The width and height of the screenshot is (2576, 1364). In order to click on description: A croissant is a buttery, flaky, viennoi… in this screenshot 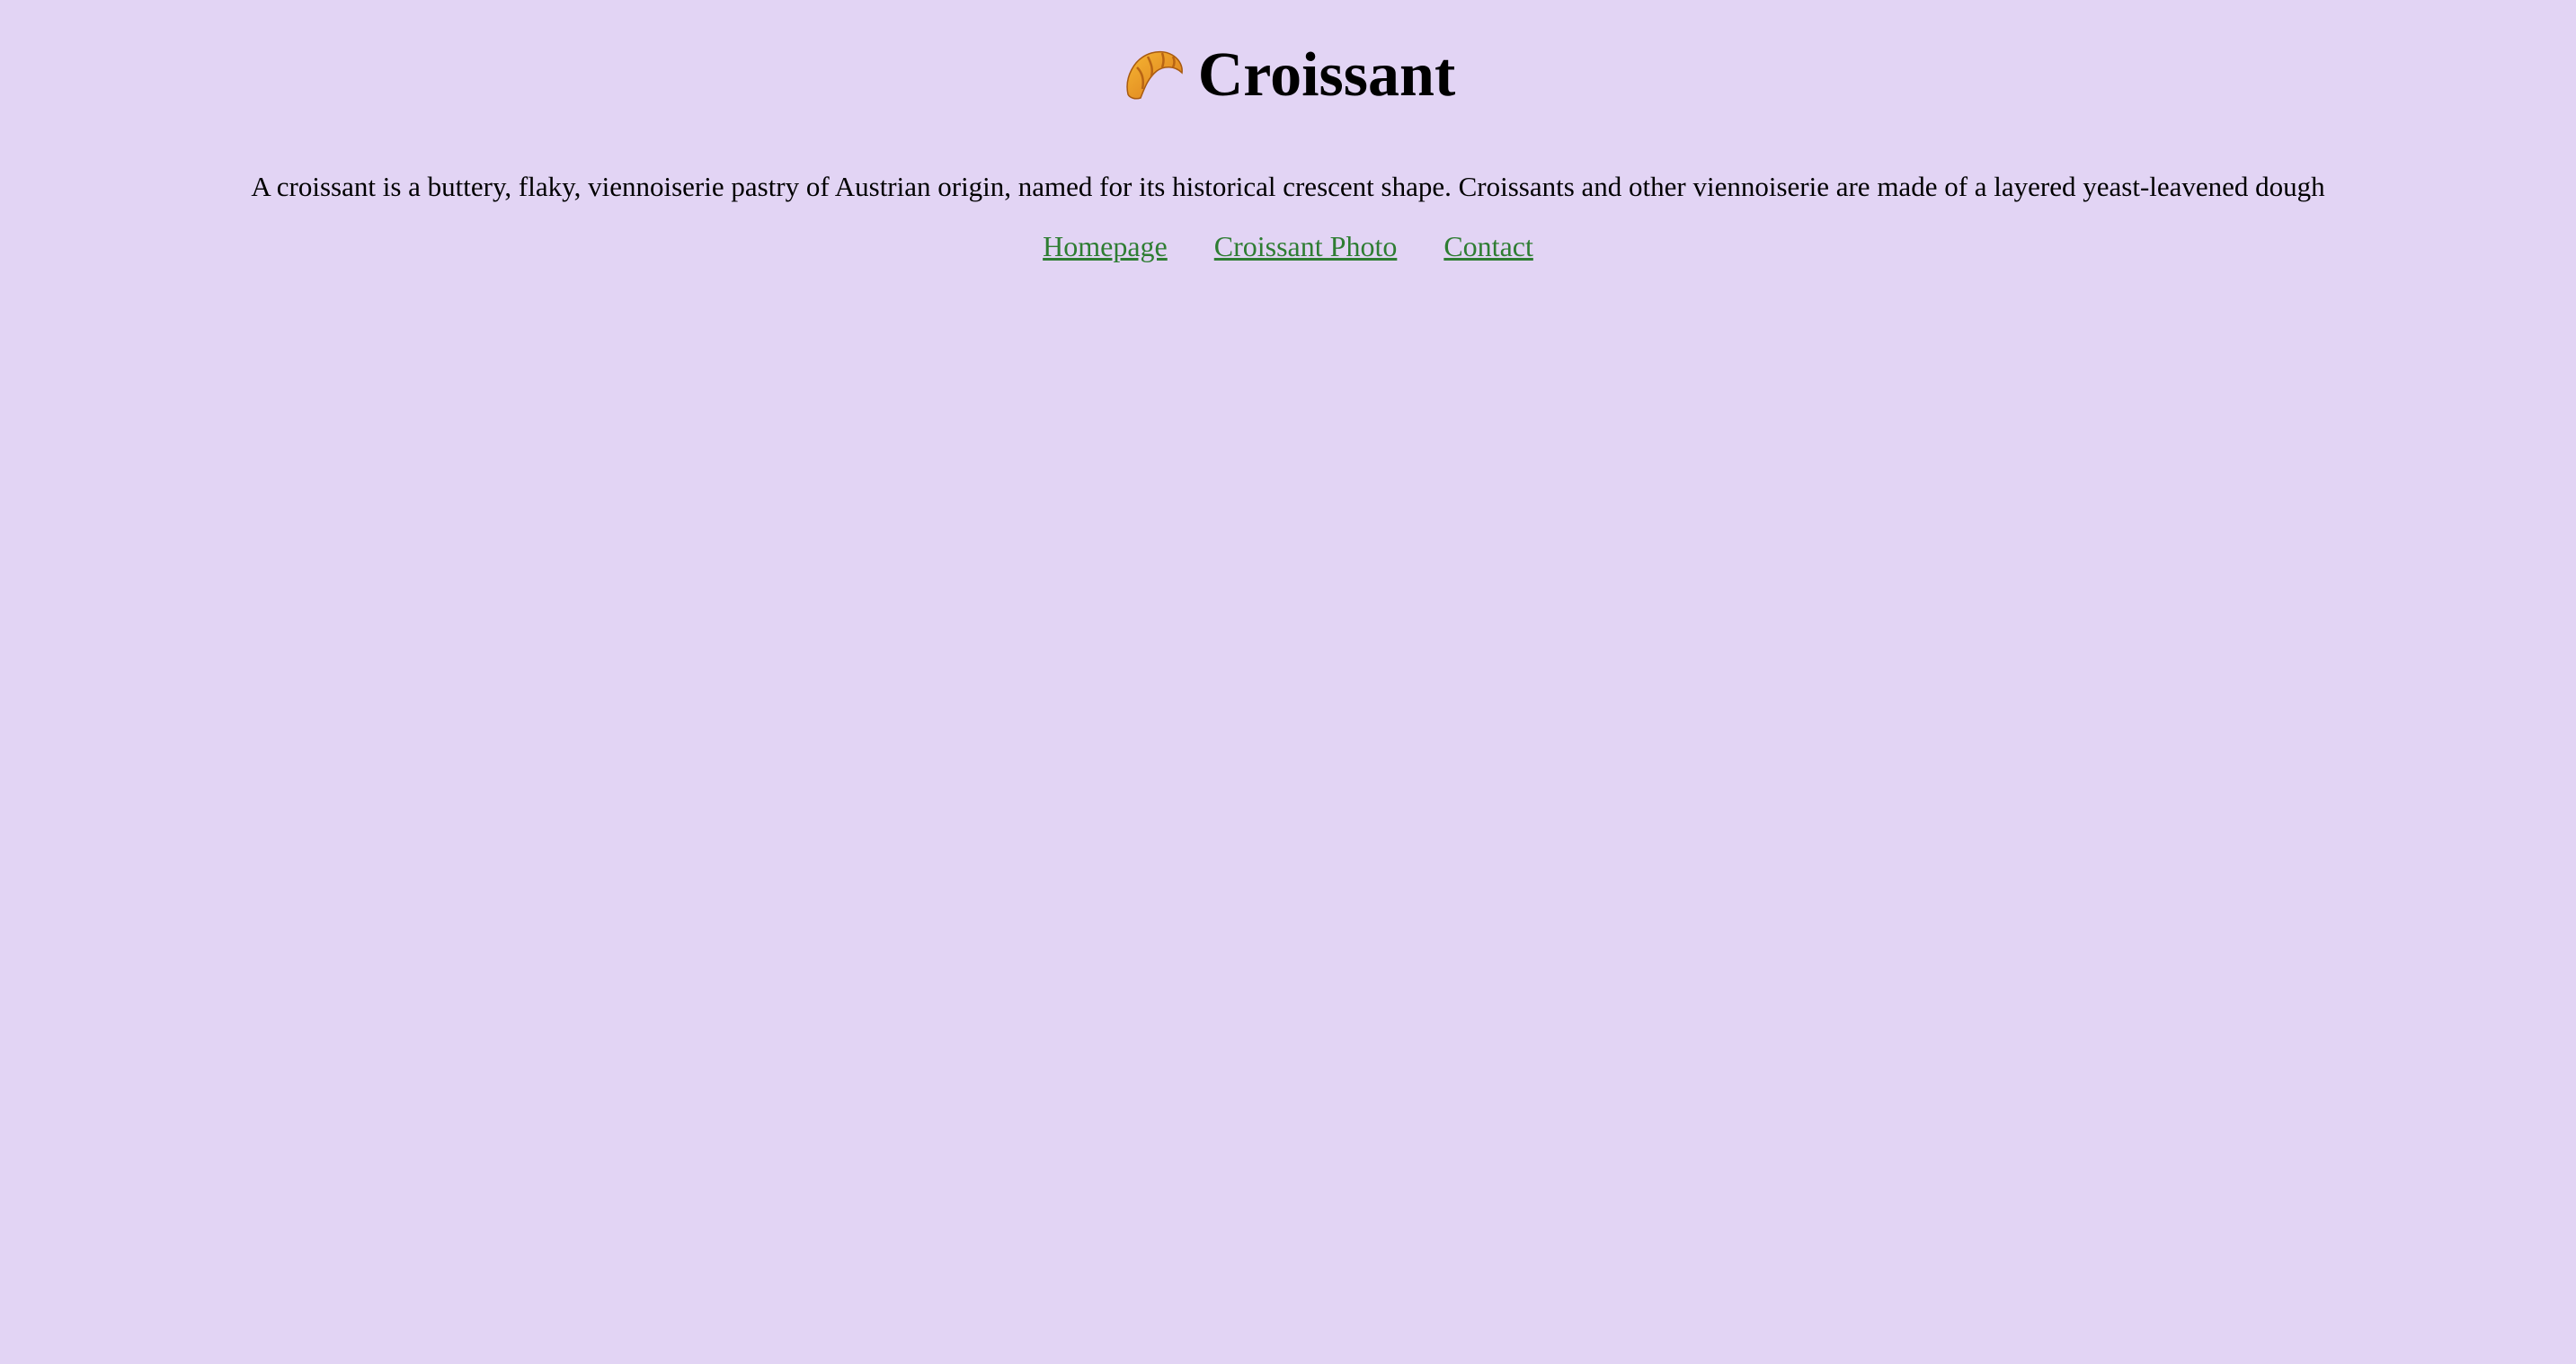, I will do `click(1288, 186)`.